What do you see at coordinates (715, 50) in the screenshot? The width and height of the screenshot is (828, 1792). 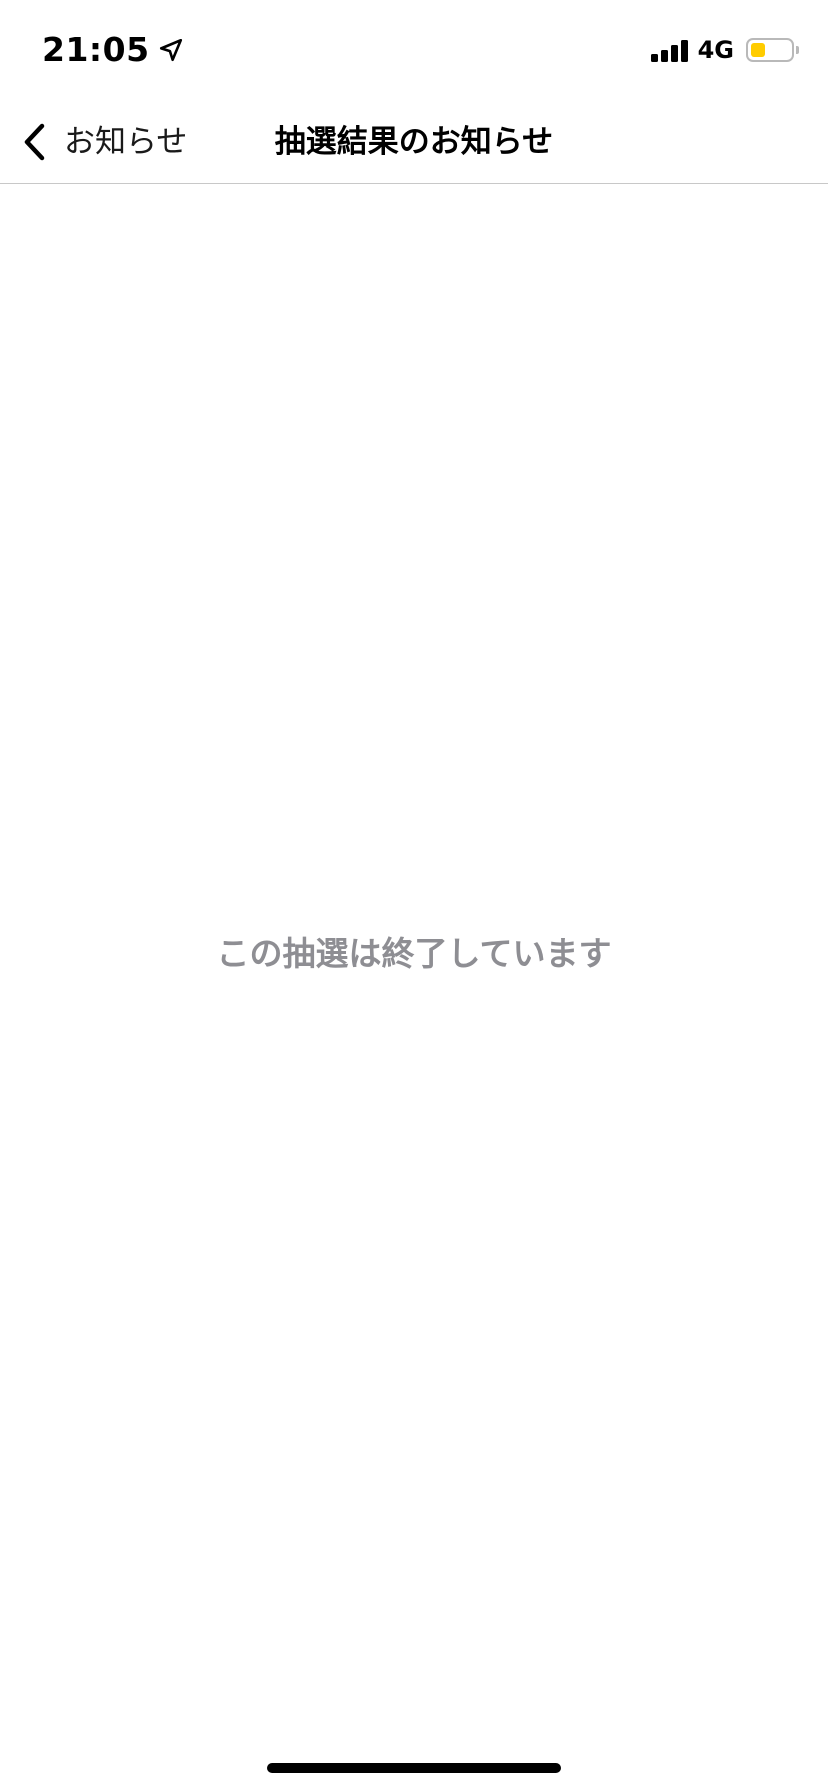 I see `network-type-label: 4G` at bounding box center [715, 50].